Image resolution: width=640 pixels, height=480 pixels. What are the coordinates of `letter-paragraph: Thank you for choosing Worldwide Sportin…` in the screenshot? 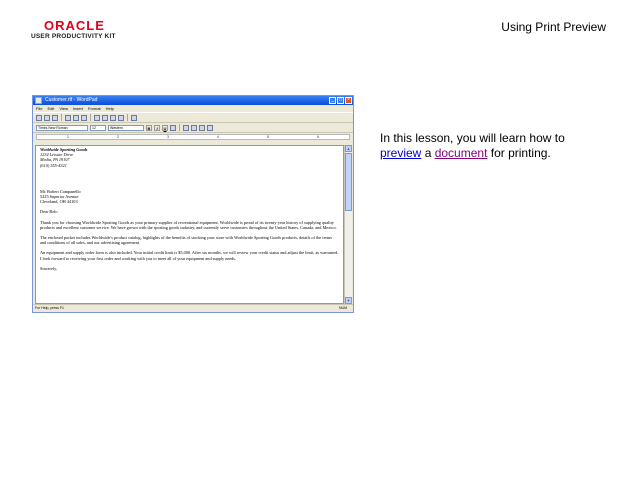 It's located at (188, 224).